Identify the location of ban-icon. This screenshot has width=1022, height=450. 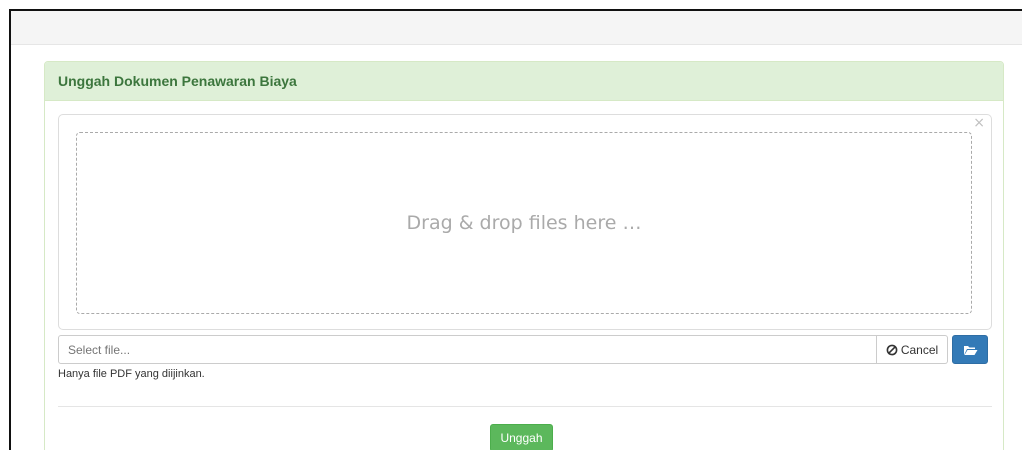
(892, 349).